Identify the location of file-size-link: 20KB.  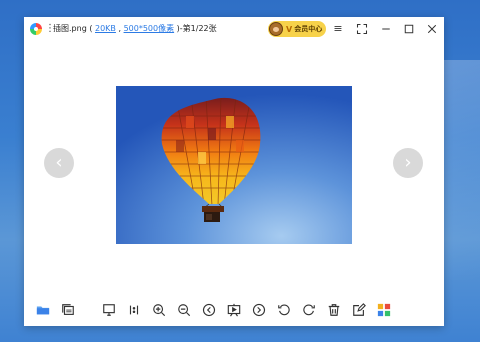
(105, 28).